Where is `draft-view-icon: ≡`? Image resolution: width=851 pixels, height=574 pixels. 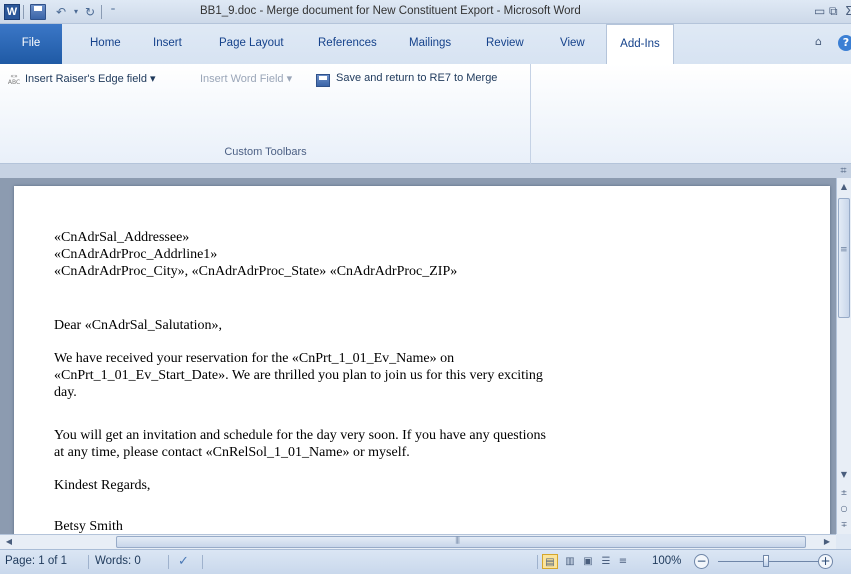 draft-view-icon: ≡ is located at coordinates (623, 561).